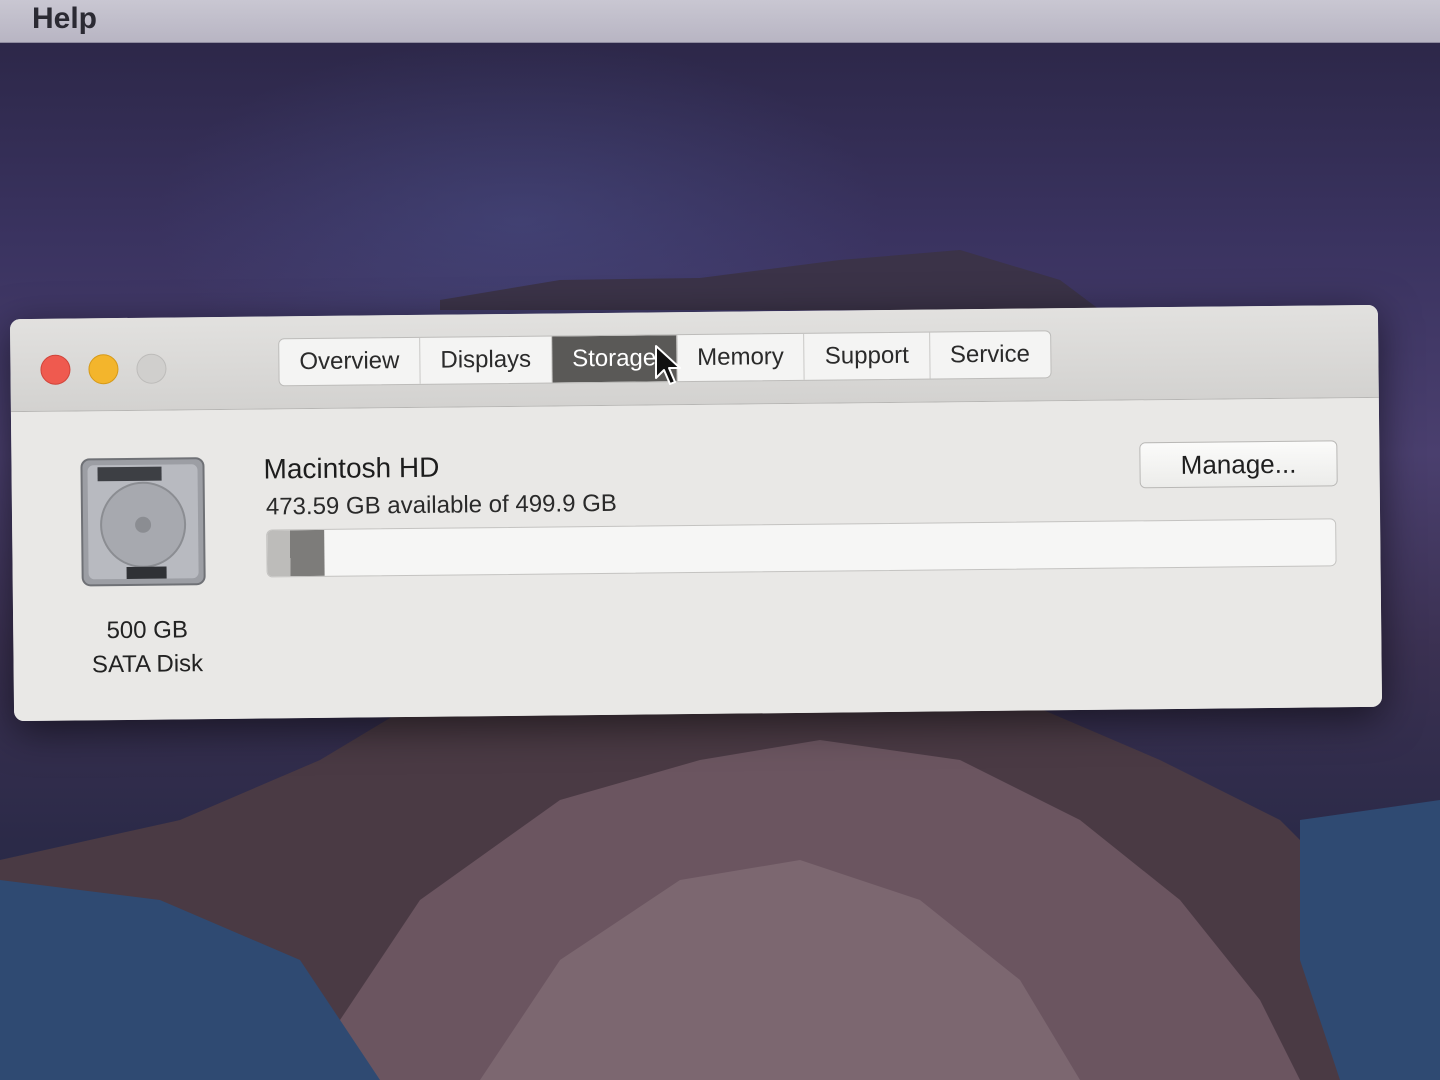  What do you see at coordinates (720, 21) in the screenshot?
I see `menu-bar: Help` at bounding box center [720, 21].